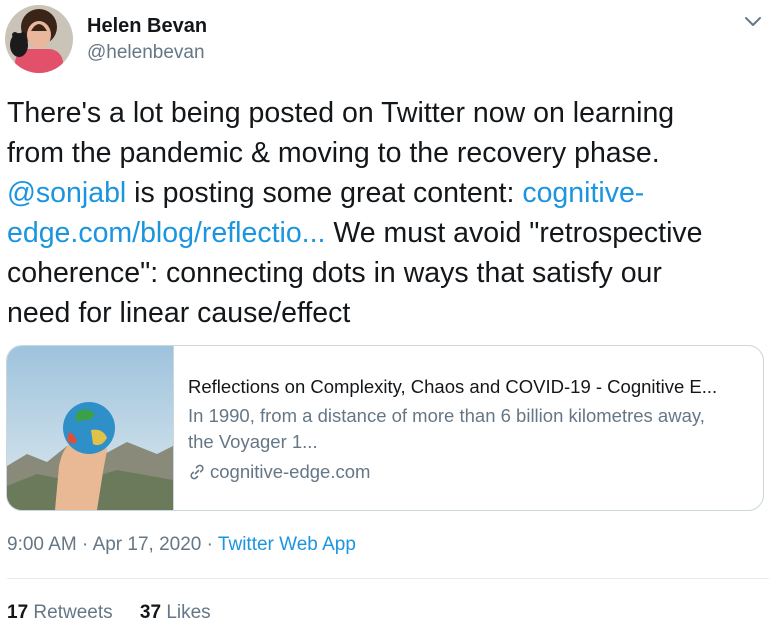 The height and width of the screenshot is (633, 780). Describe the element at coordinates (287, 544) in the screenshot. I see `source-app-link: Twitter Web App` at that location.